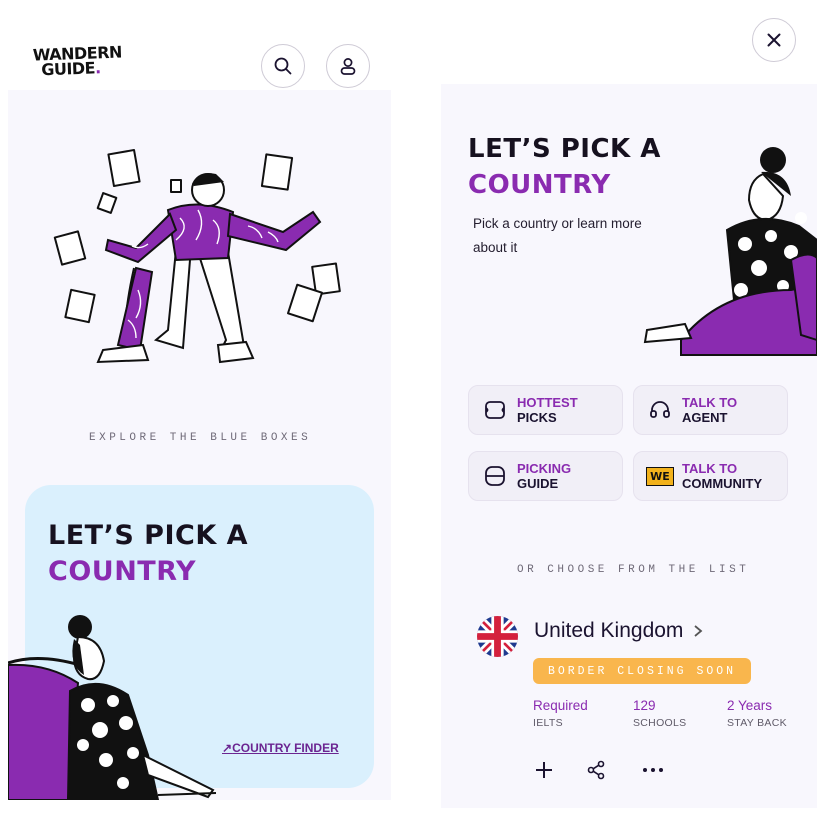 This screenshot has height=815, width=824. I want to click on stat-label: IELTS, so click(548, 723).